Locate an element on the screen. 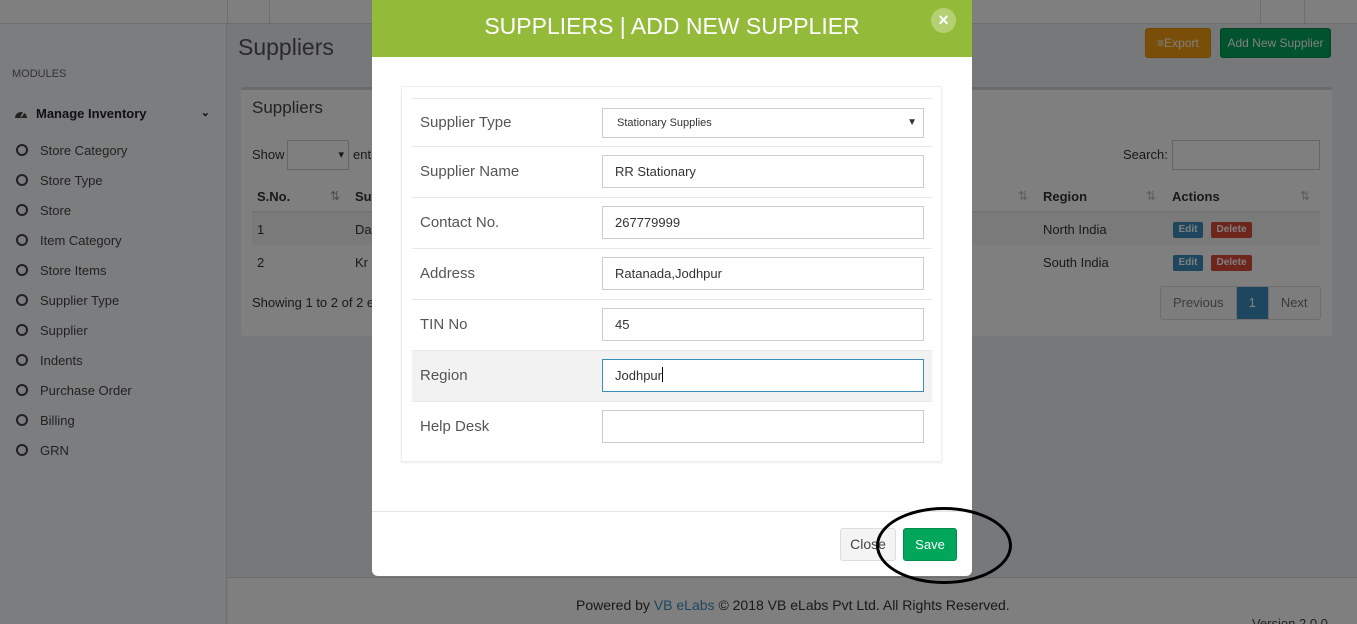 The image size is (1357, 624). form-row-supplier-name: Supplier Name RR Stationary is located at coordinates (672, 171).